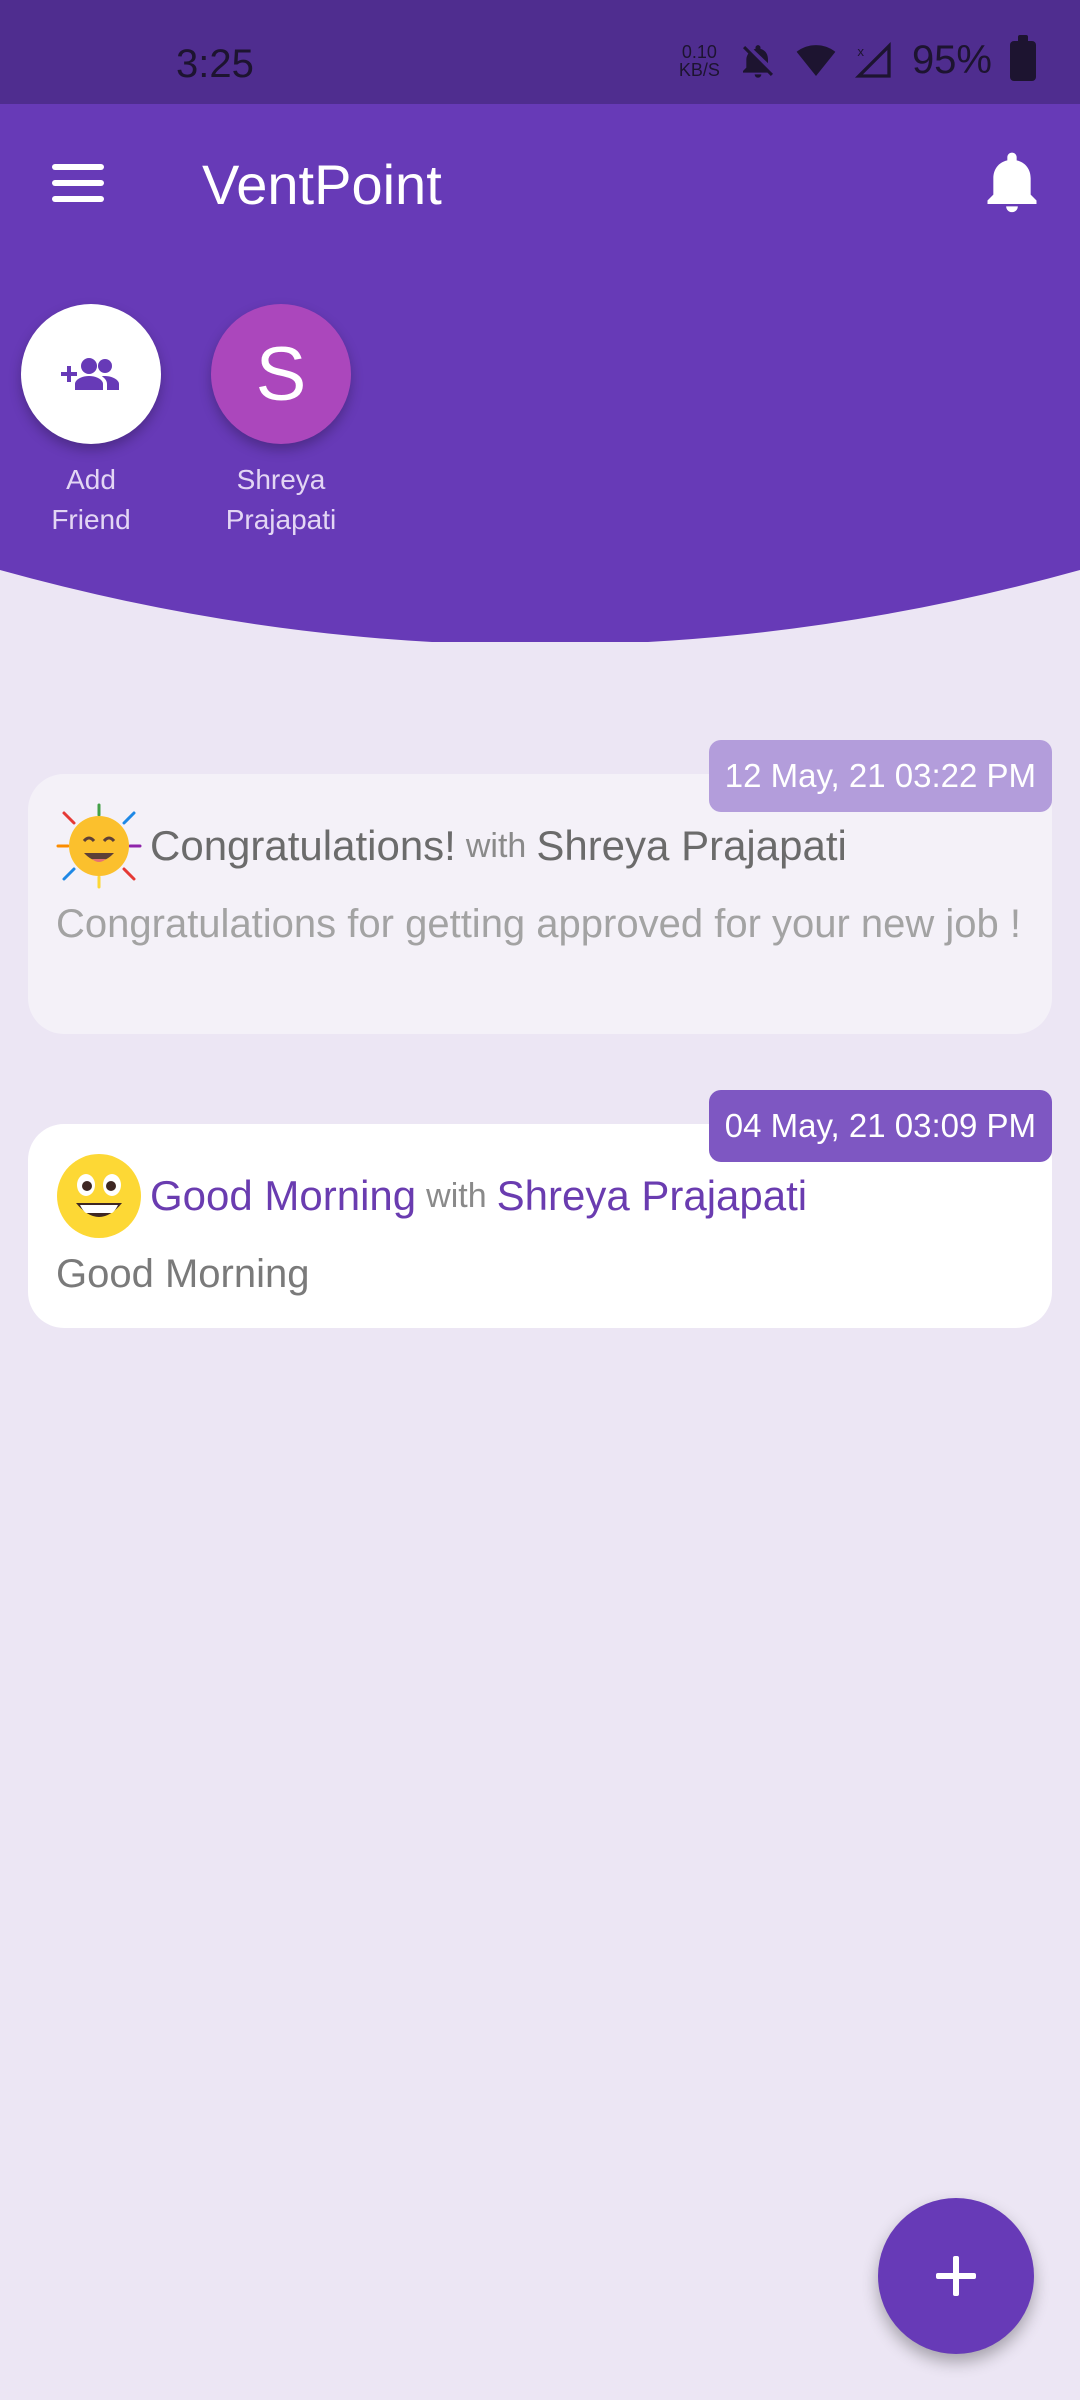  I want to click on post-date-badge: 12 May, 21 03:22 PM, so click(880, 776).